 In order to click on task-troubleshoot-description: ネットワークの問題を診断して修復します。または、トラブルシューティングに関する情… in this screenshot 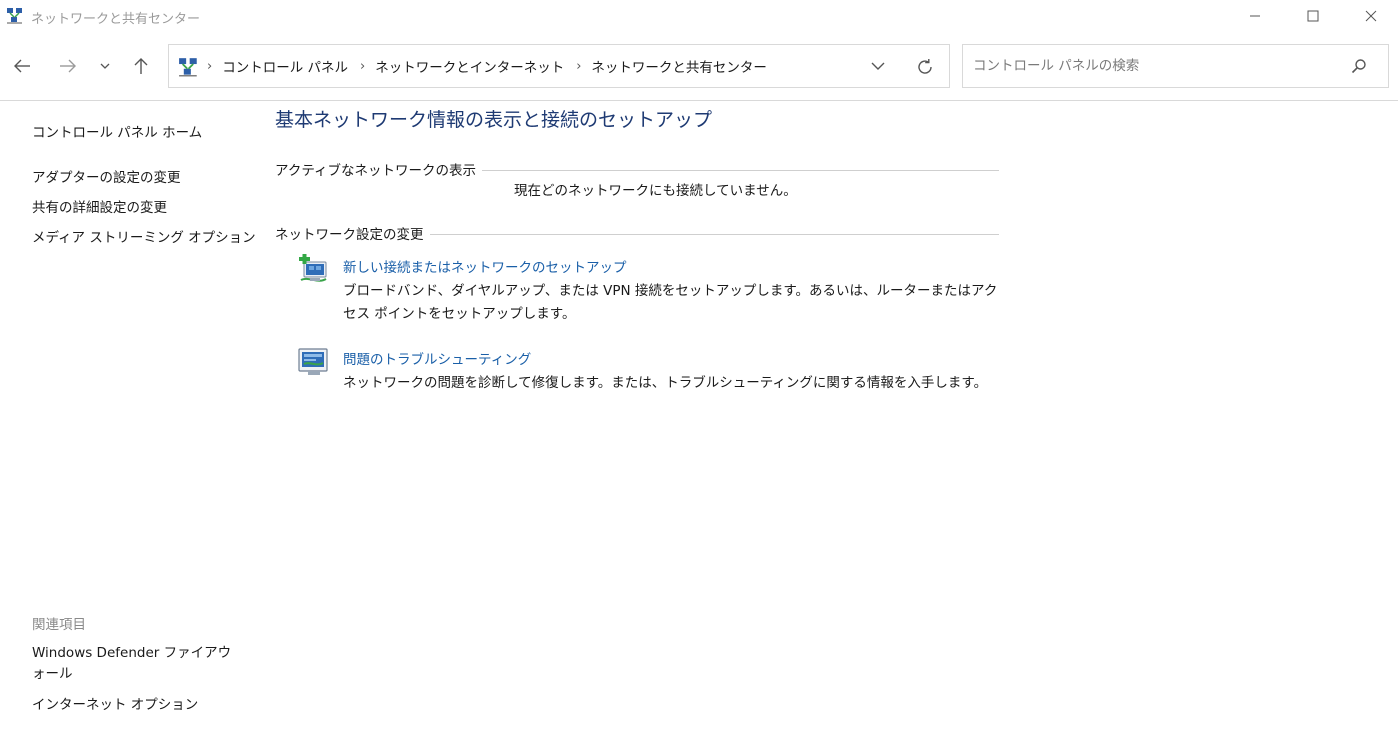, I will do `click(665, 383)`.